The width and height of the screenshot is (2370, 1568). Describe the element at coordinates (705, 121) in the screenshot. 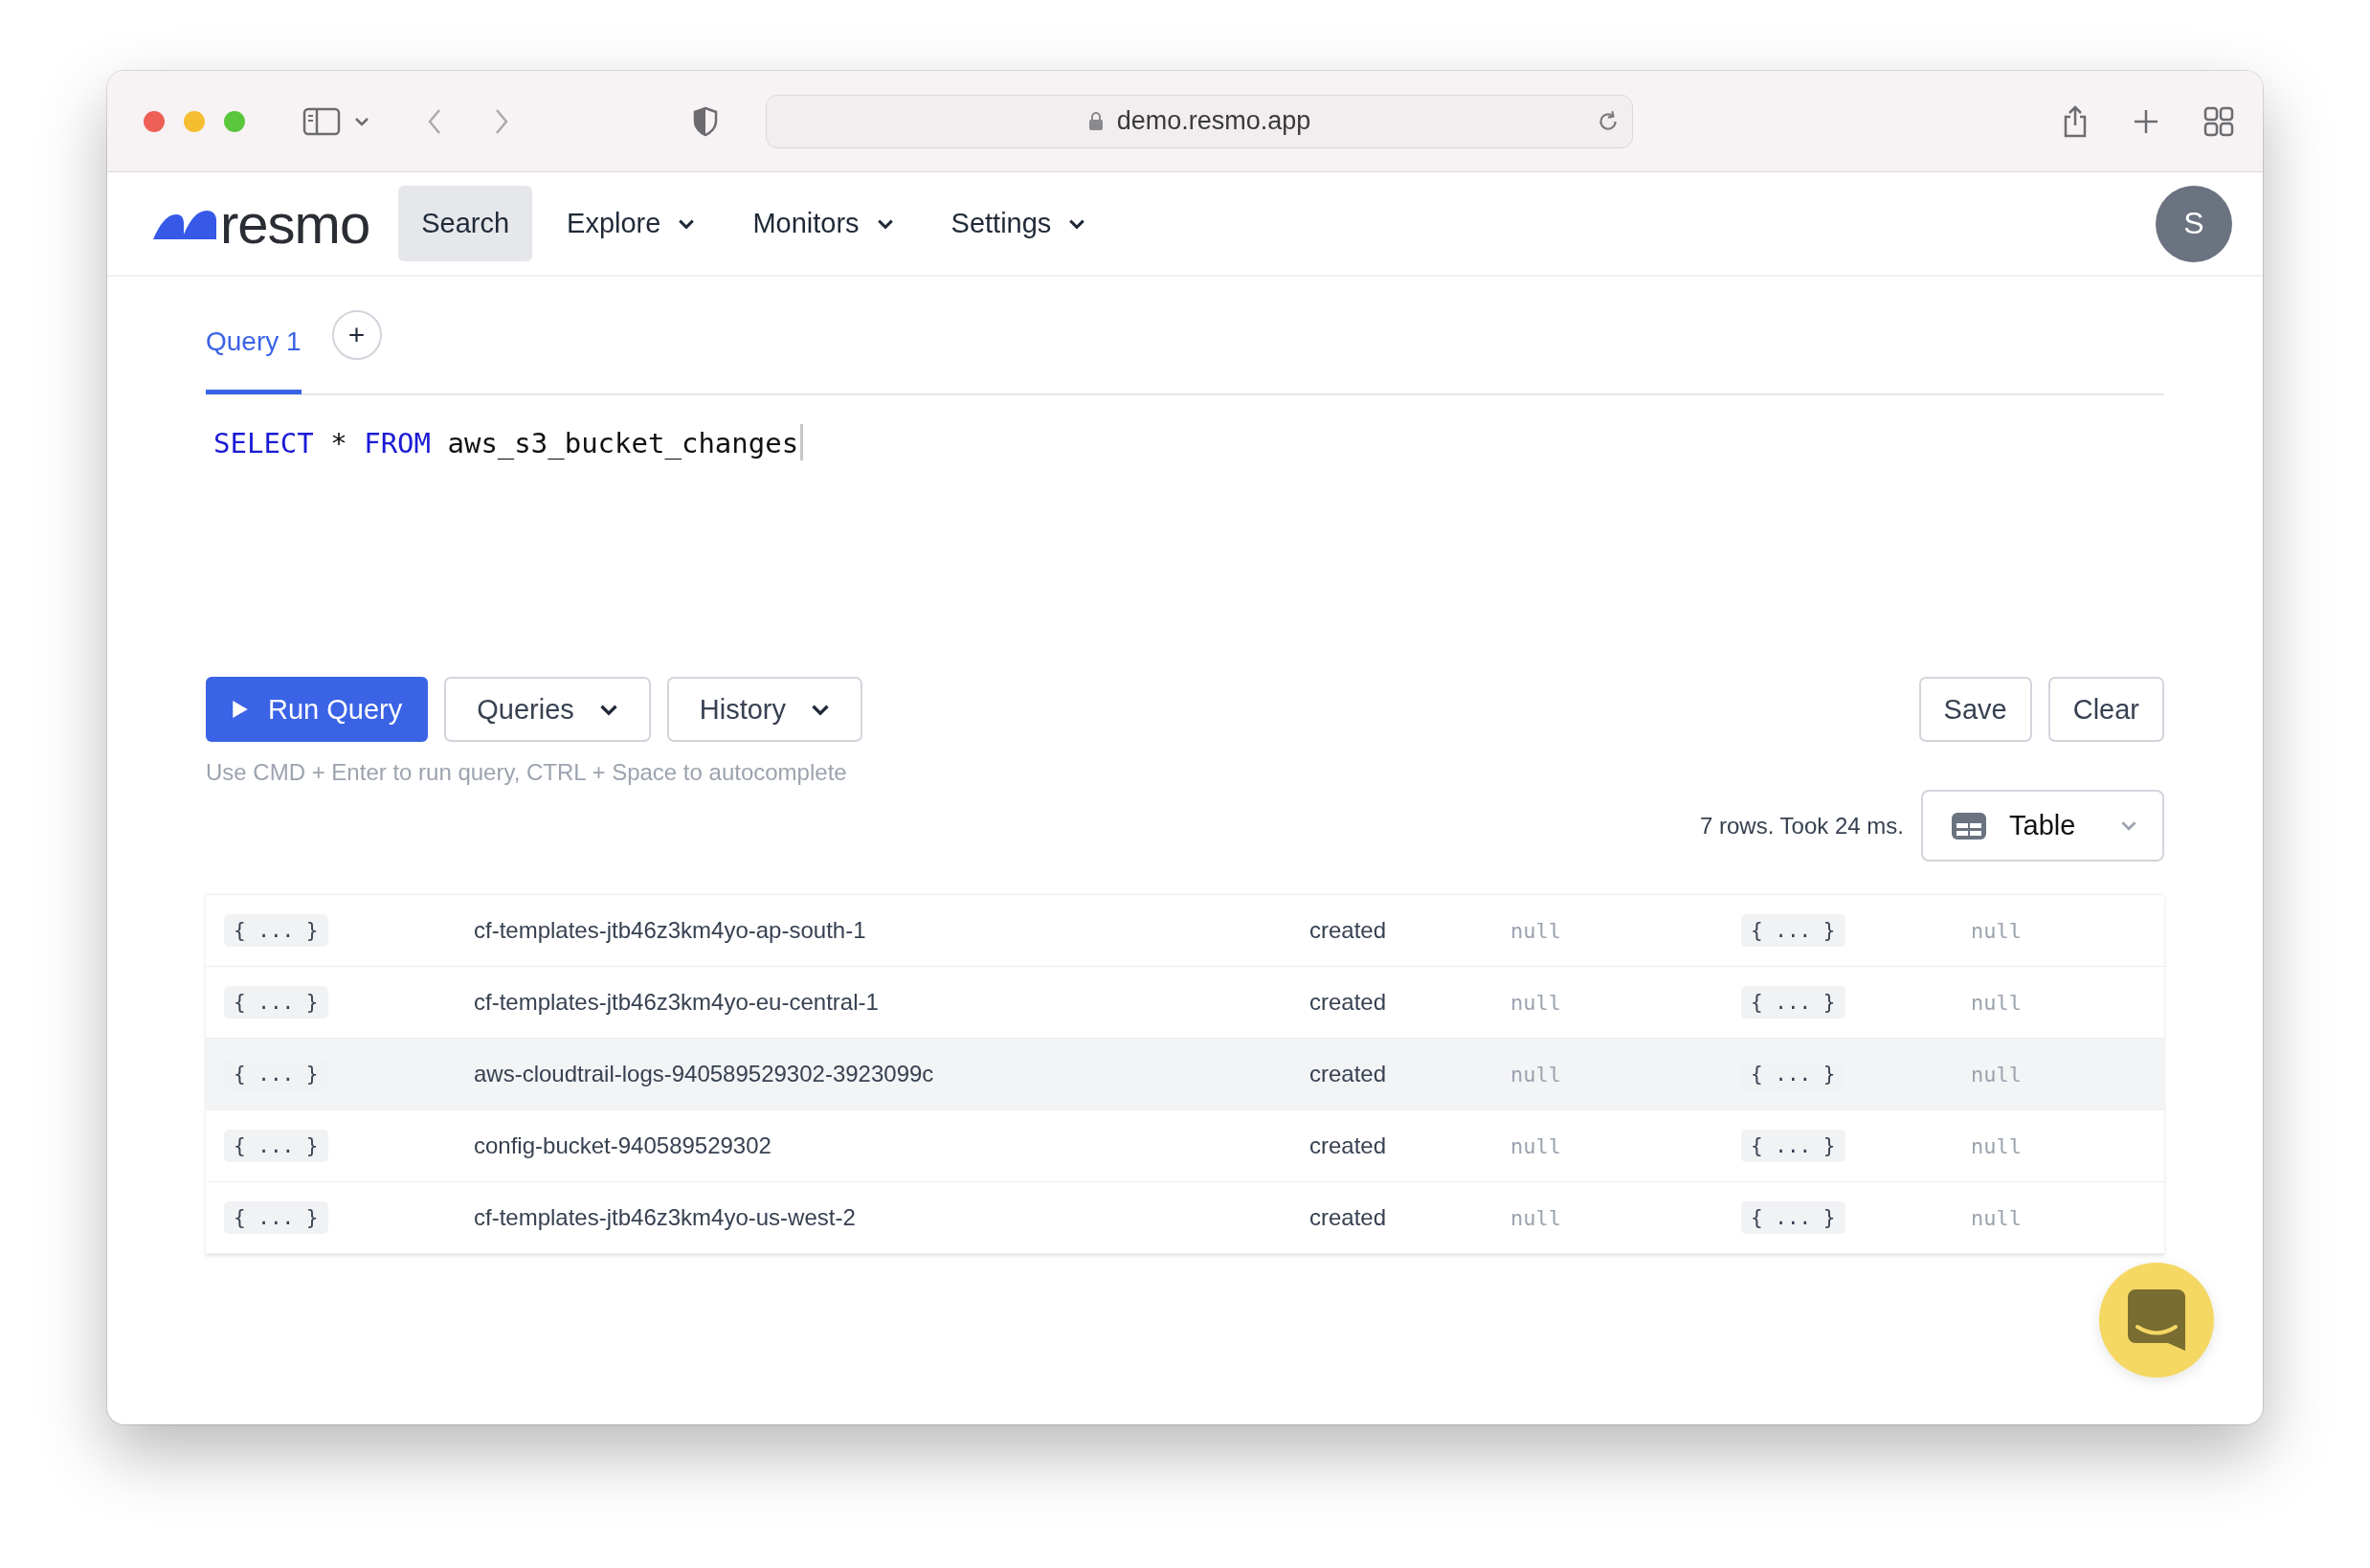

I see `shield-icon` at that location.